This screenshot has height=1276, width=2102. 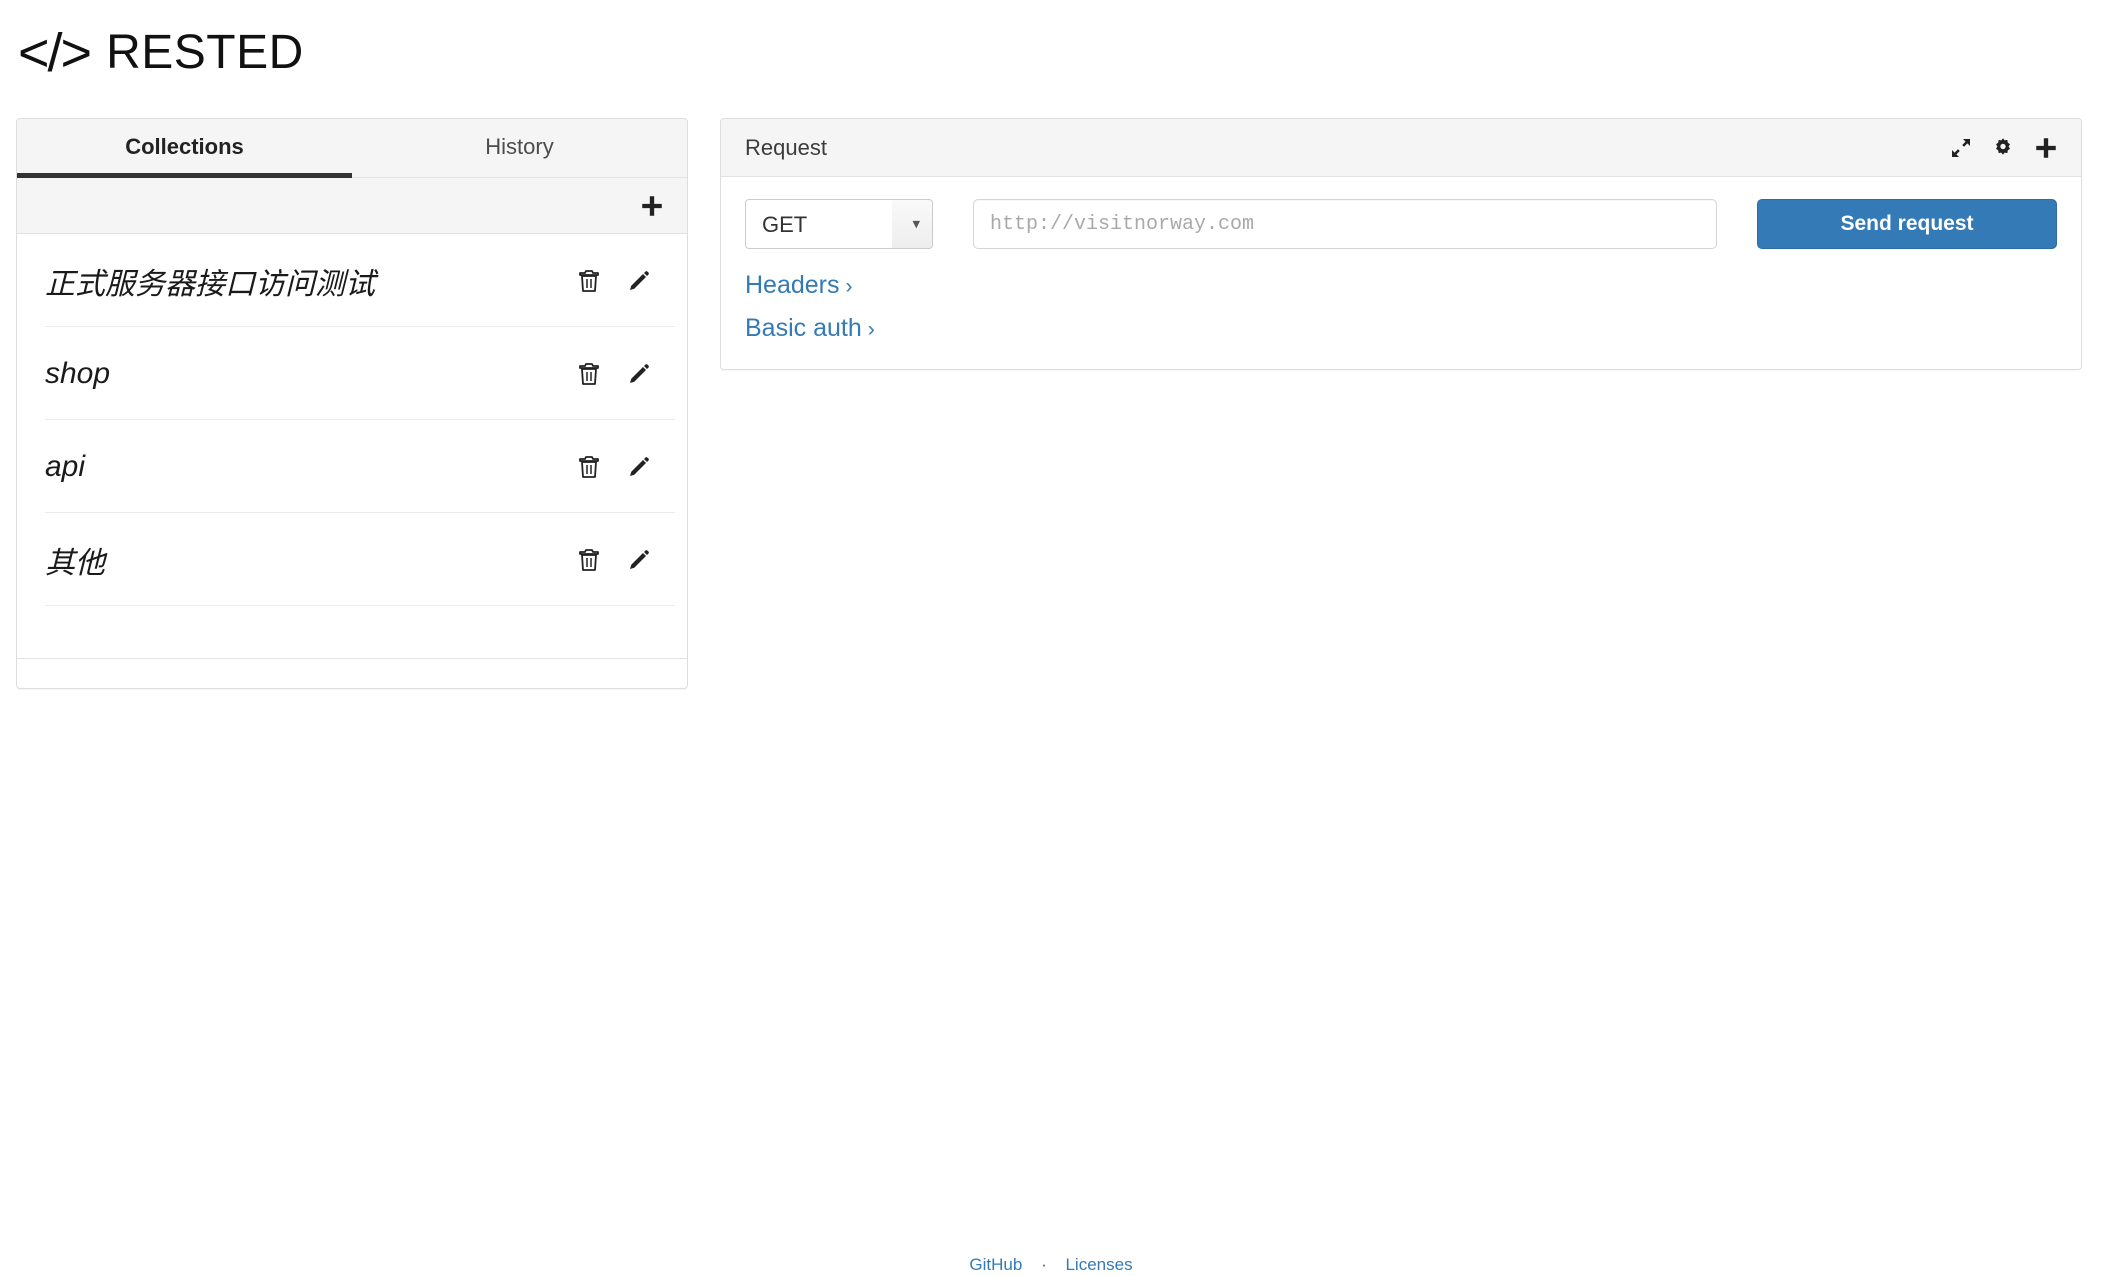 I want to click on tab-history: History, so click(x=519, y=148).